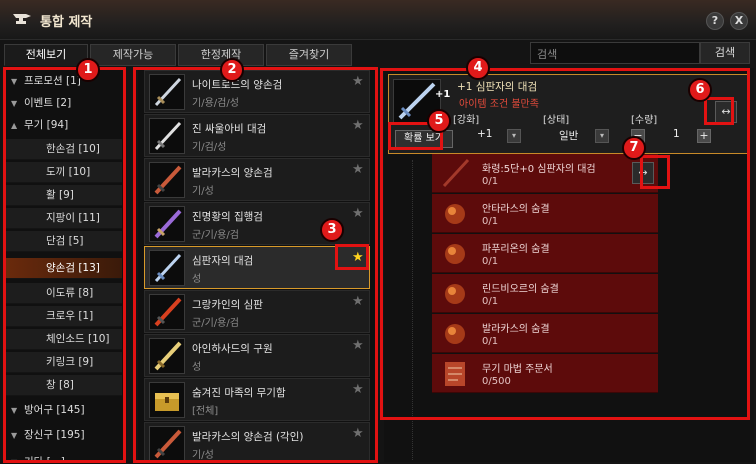 This screenshot has width=756, height=464. I want to click on annotation-box-categories, so click(64, 265).